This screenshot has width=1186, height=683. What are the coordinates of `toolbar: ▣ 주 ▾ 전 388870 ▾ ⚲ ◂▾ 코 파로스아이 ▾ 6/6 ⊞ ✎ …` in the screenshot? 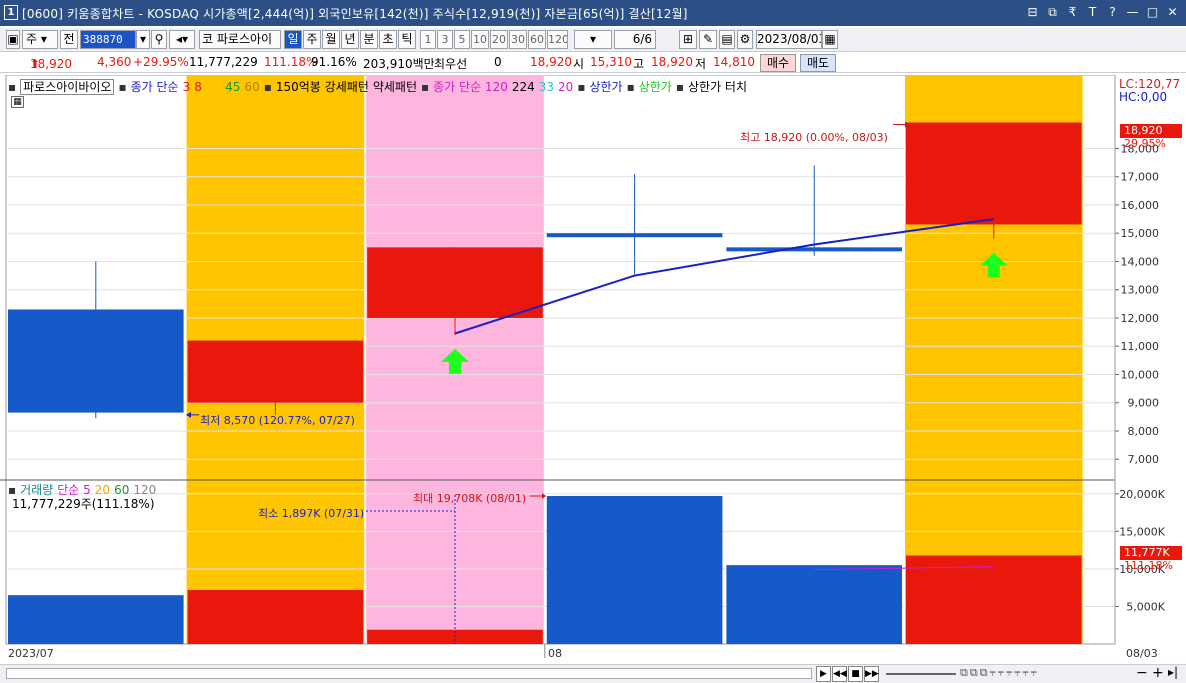 It's located at (593, 40).